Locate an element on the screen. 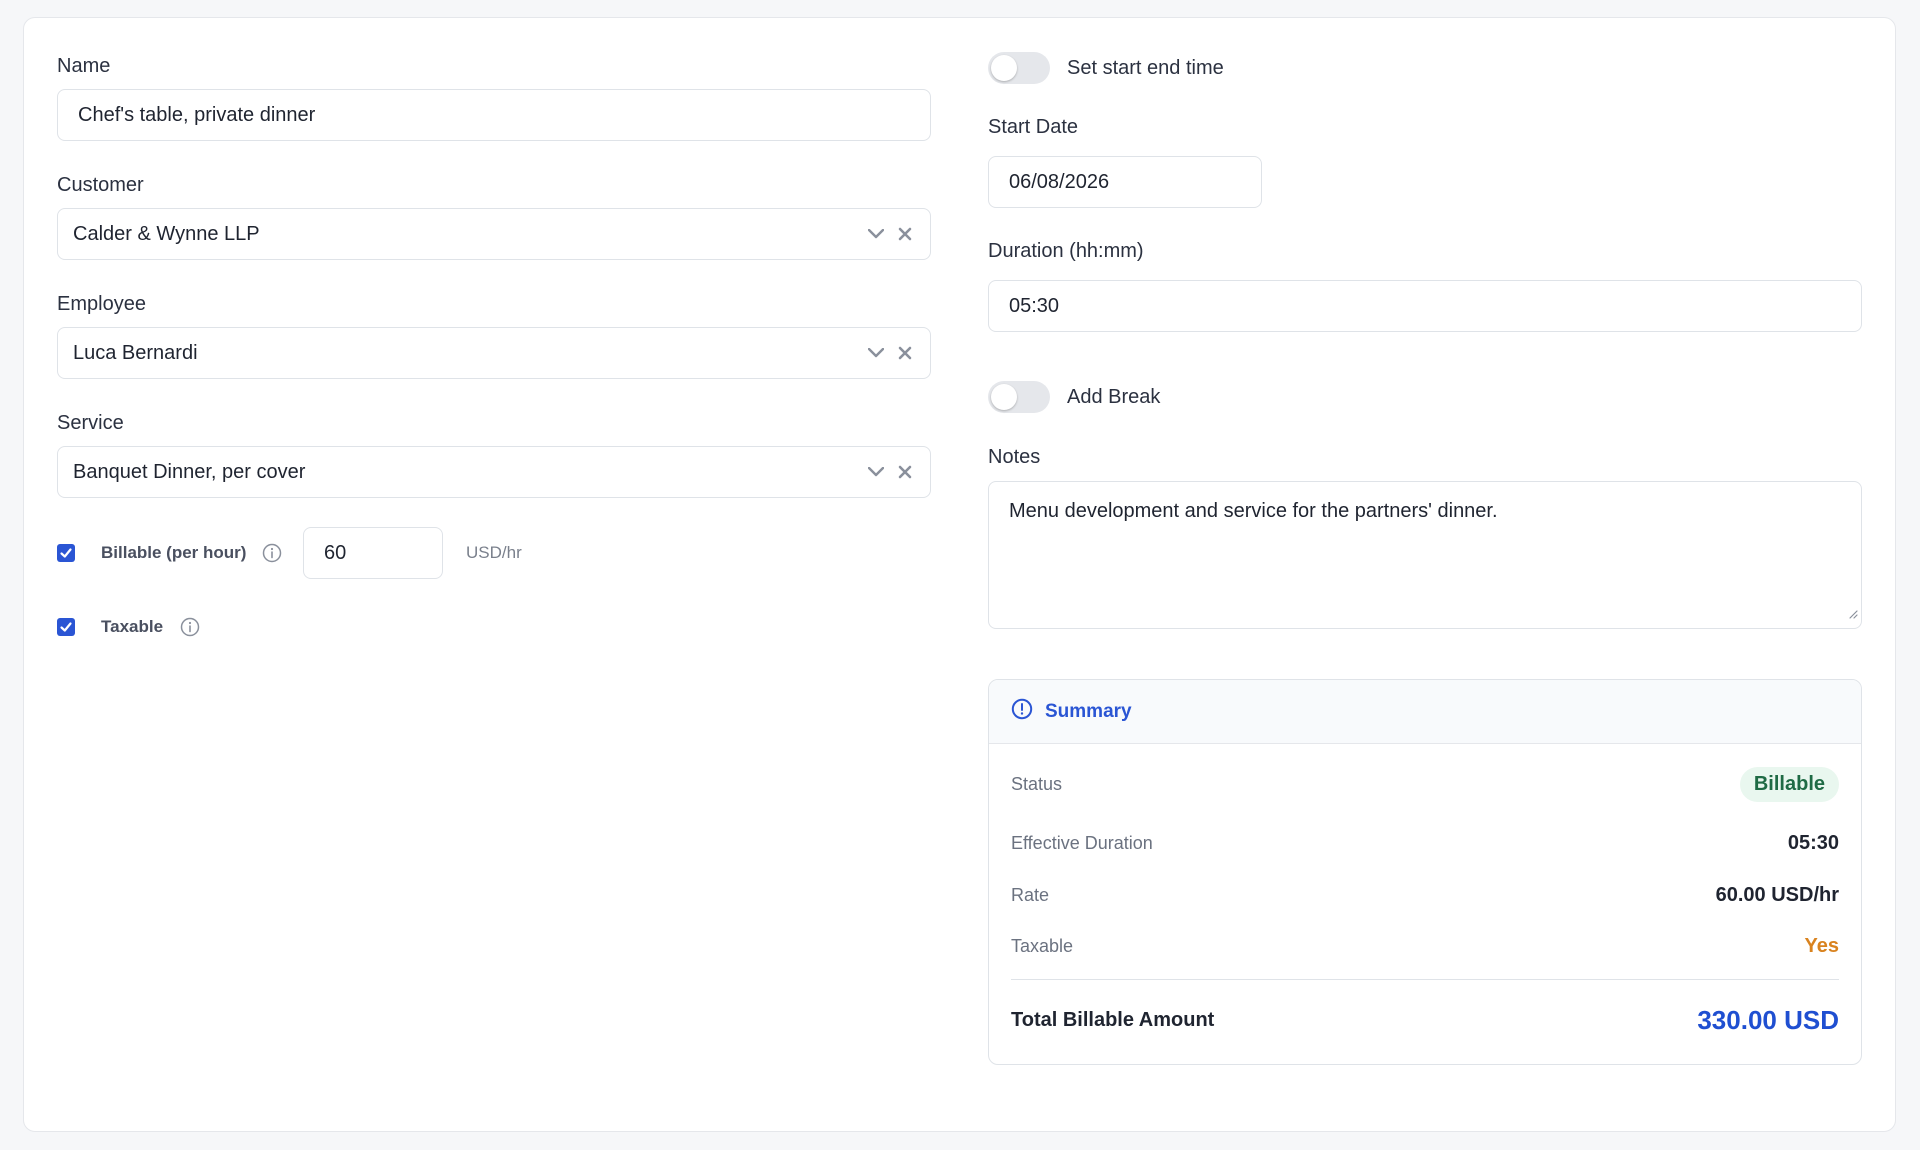 Image resolution: width=1920 pixels, height=1150 pixels. employee-select-value: Luca Bernardi is located at coordinates (135, 352).